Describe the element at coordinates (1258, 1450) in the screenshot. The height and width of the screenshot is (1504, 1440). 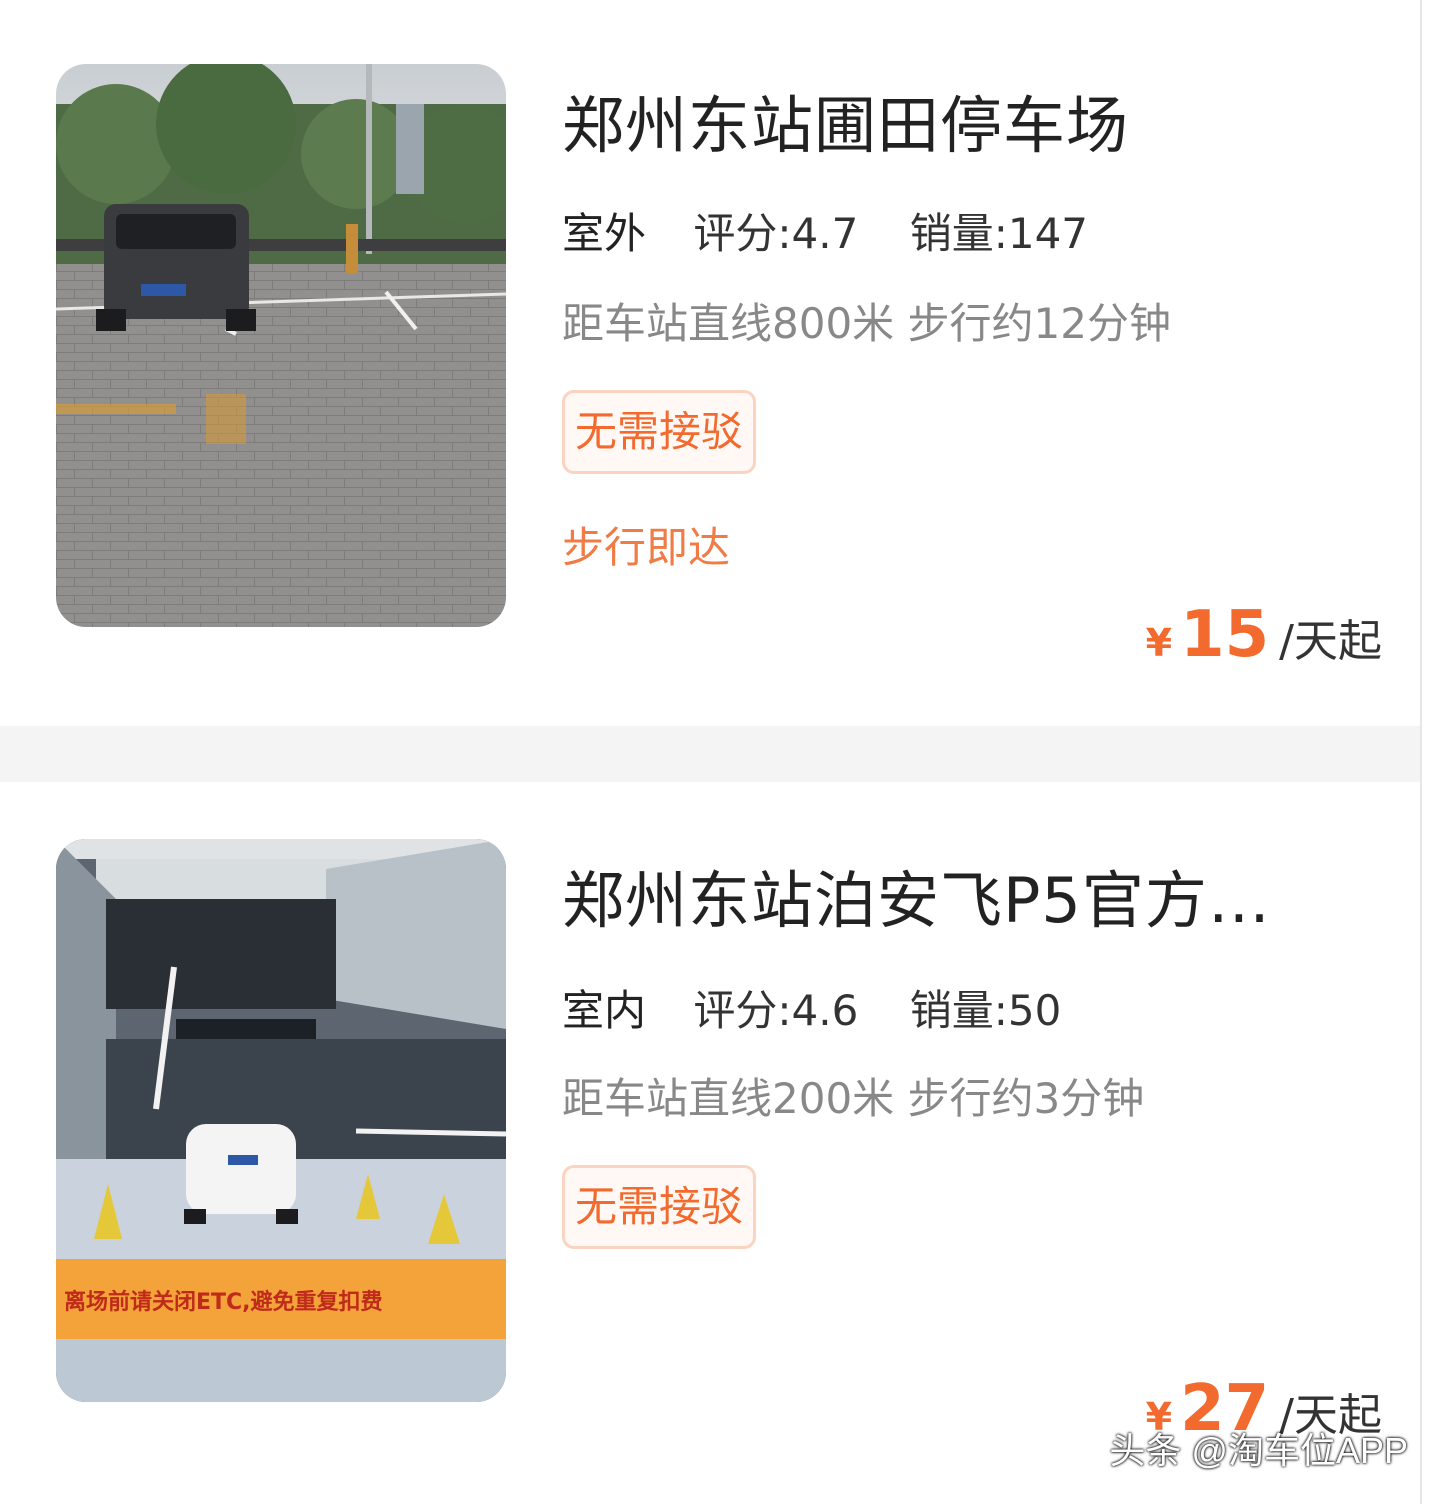
I see `watermark: 头条 @淘车位APP` at that location.